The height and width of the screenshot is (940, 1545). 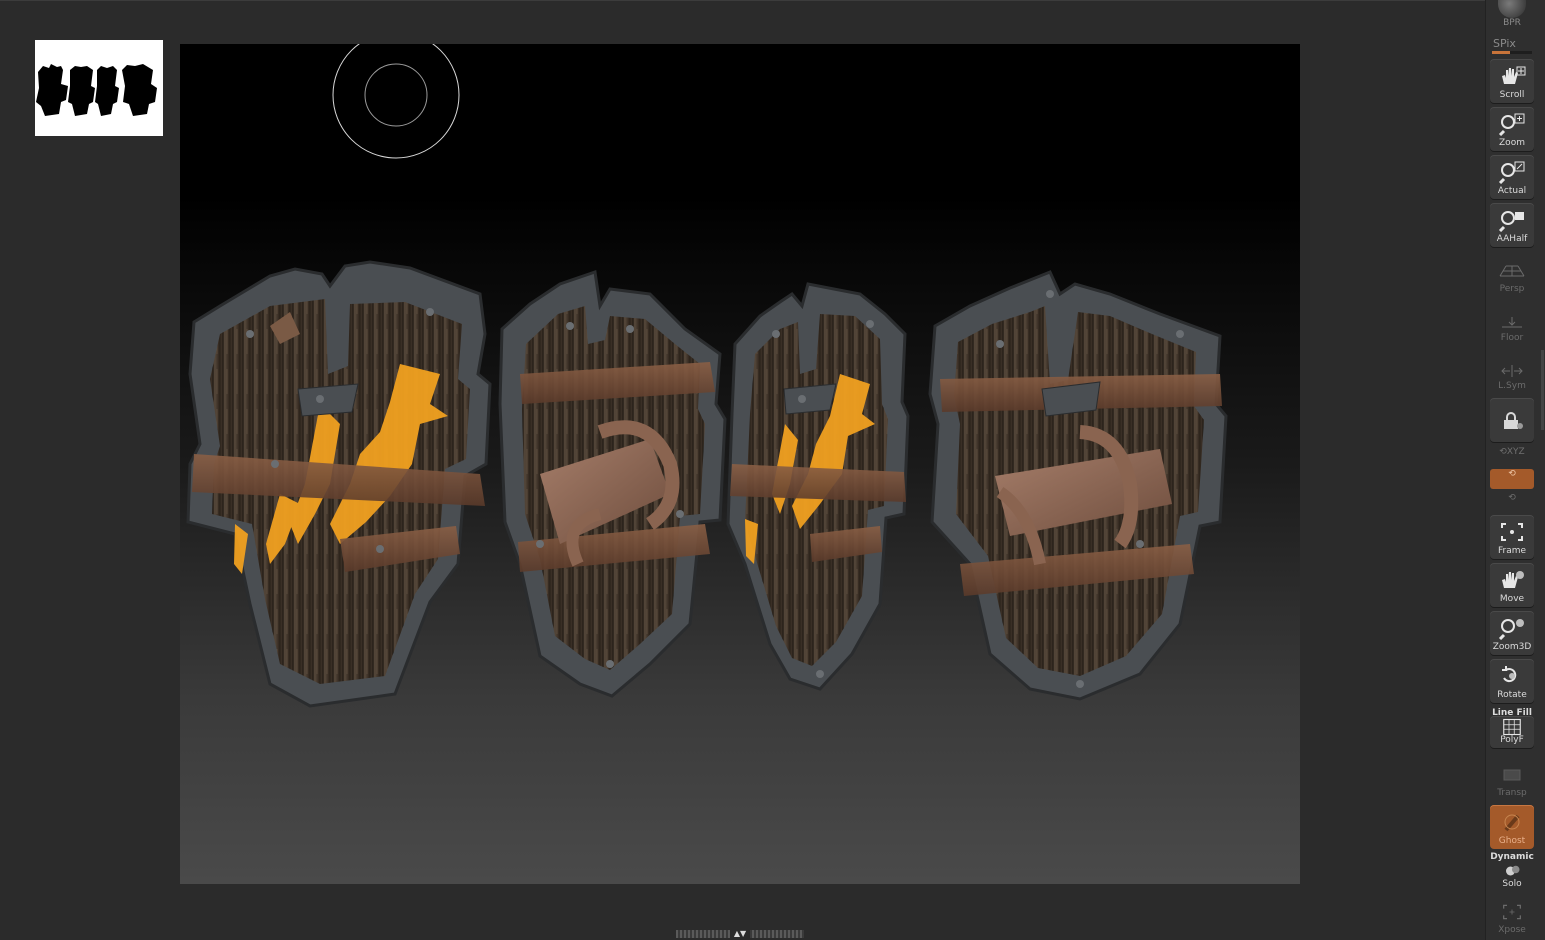 What do you see at coordinates (1512, 823) in the screenshot?
I see `ghost-icon` at bounding box center [1512, 823].